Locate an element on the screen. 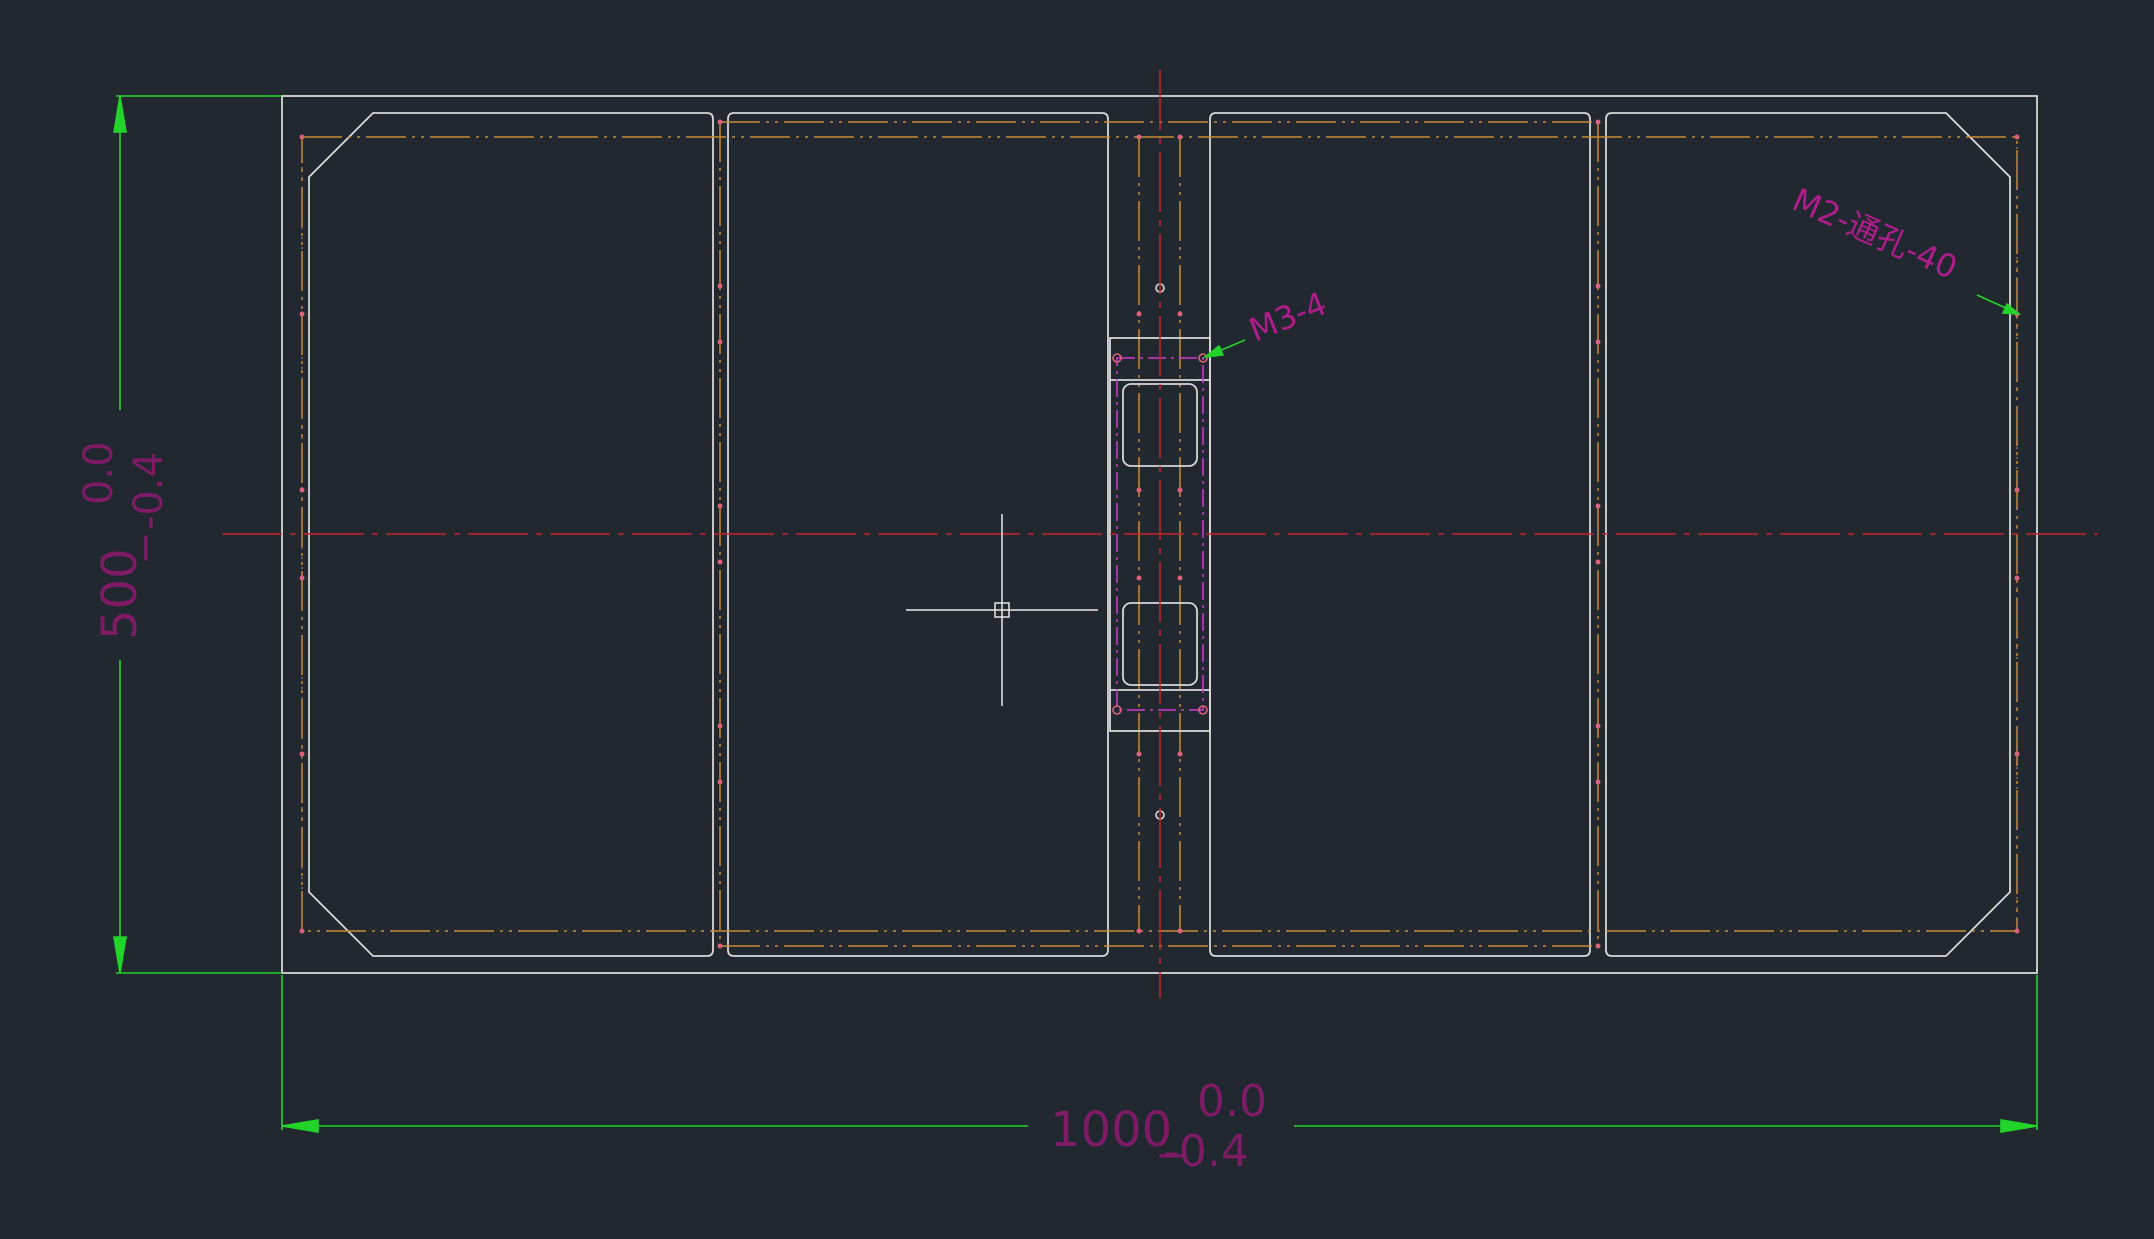 The image size is (2154, 1239). height-dim-lower-tolerance: -0.4 is located at coordinates (149, 491).